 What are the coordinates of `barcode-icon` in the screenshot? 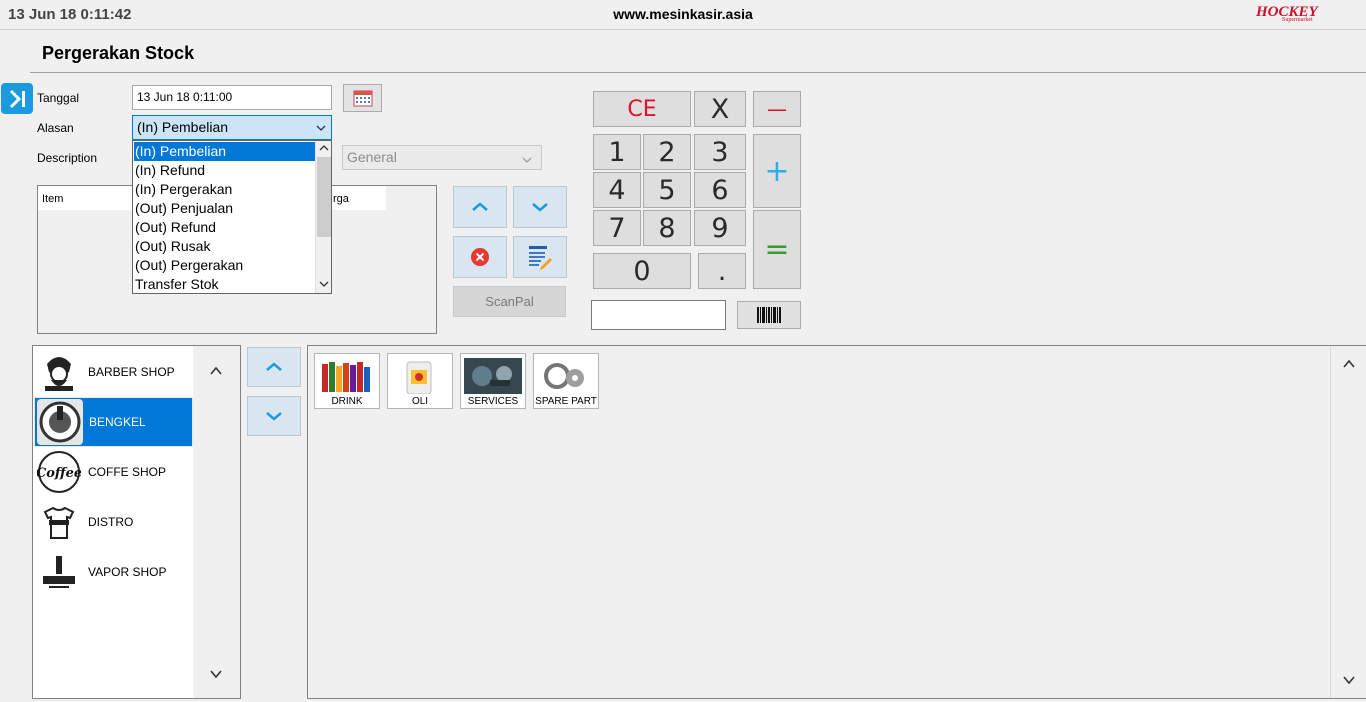 It's located at (769, 315).